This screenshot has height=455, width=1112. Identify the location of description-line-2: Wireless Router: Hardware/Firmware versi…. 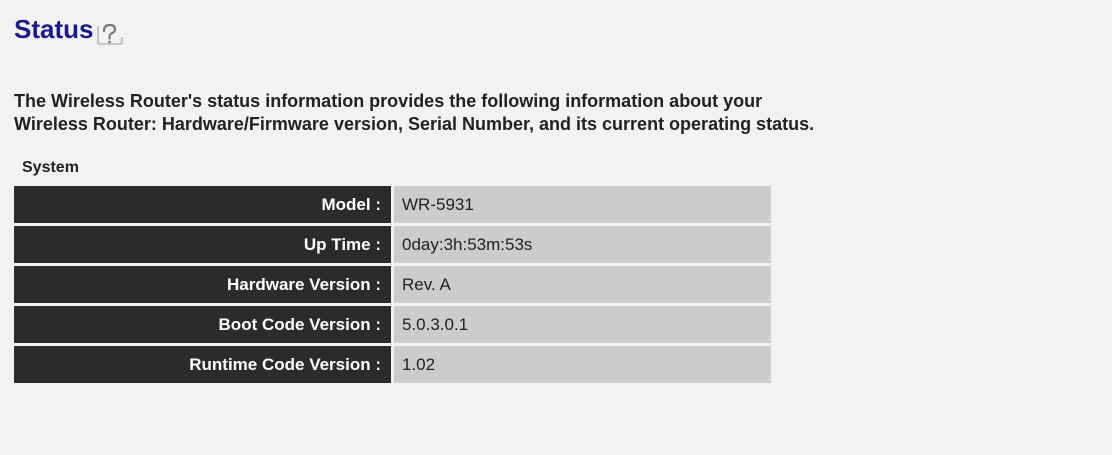
(414, 124).